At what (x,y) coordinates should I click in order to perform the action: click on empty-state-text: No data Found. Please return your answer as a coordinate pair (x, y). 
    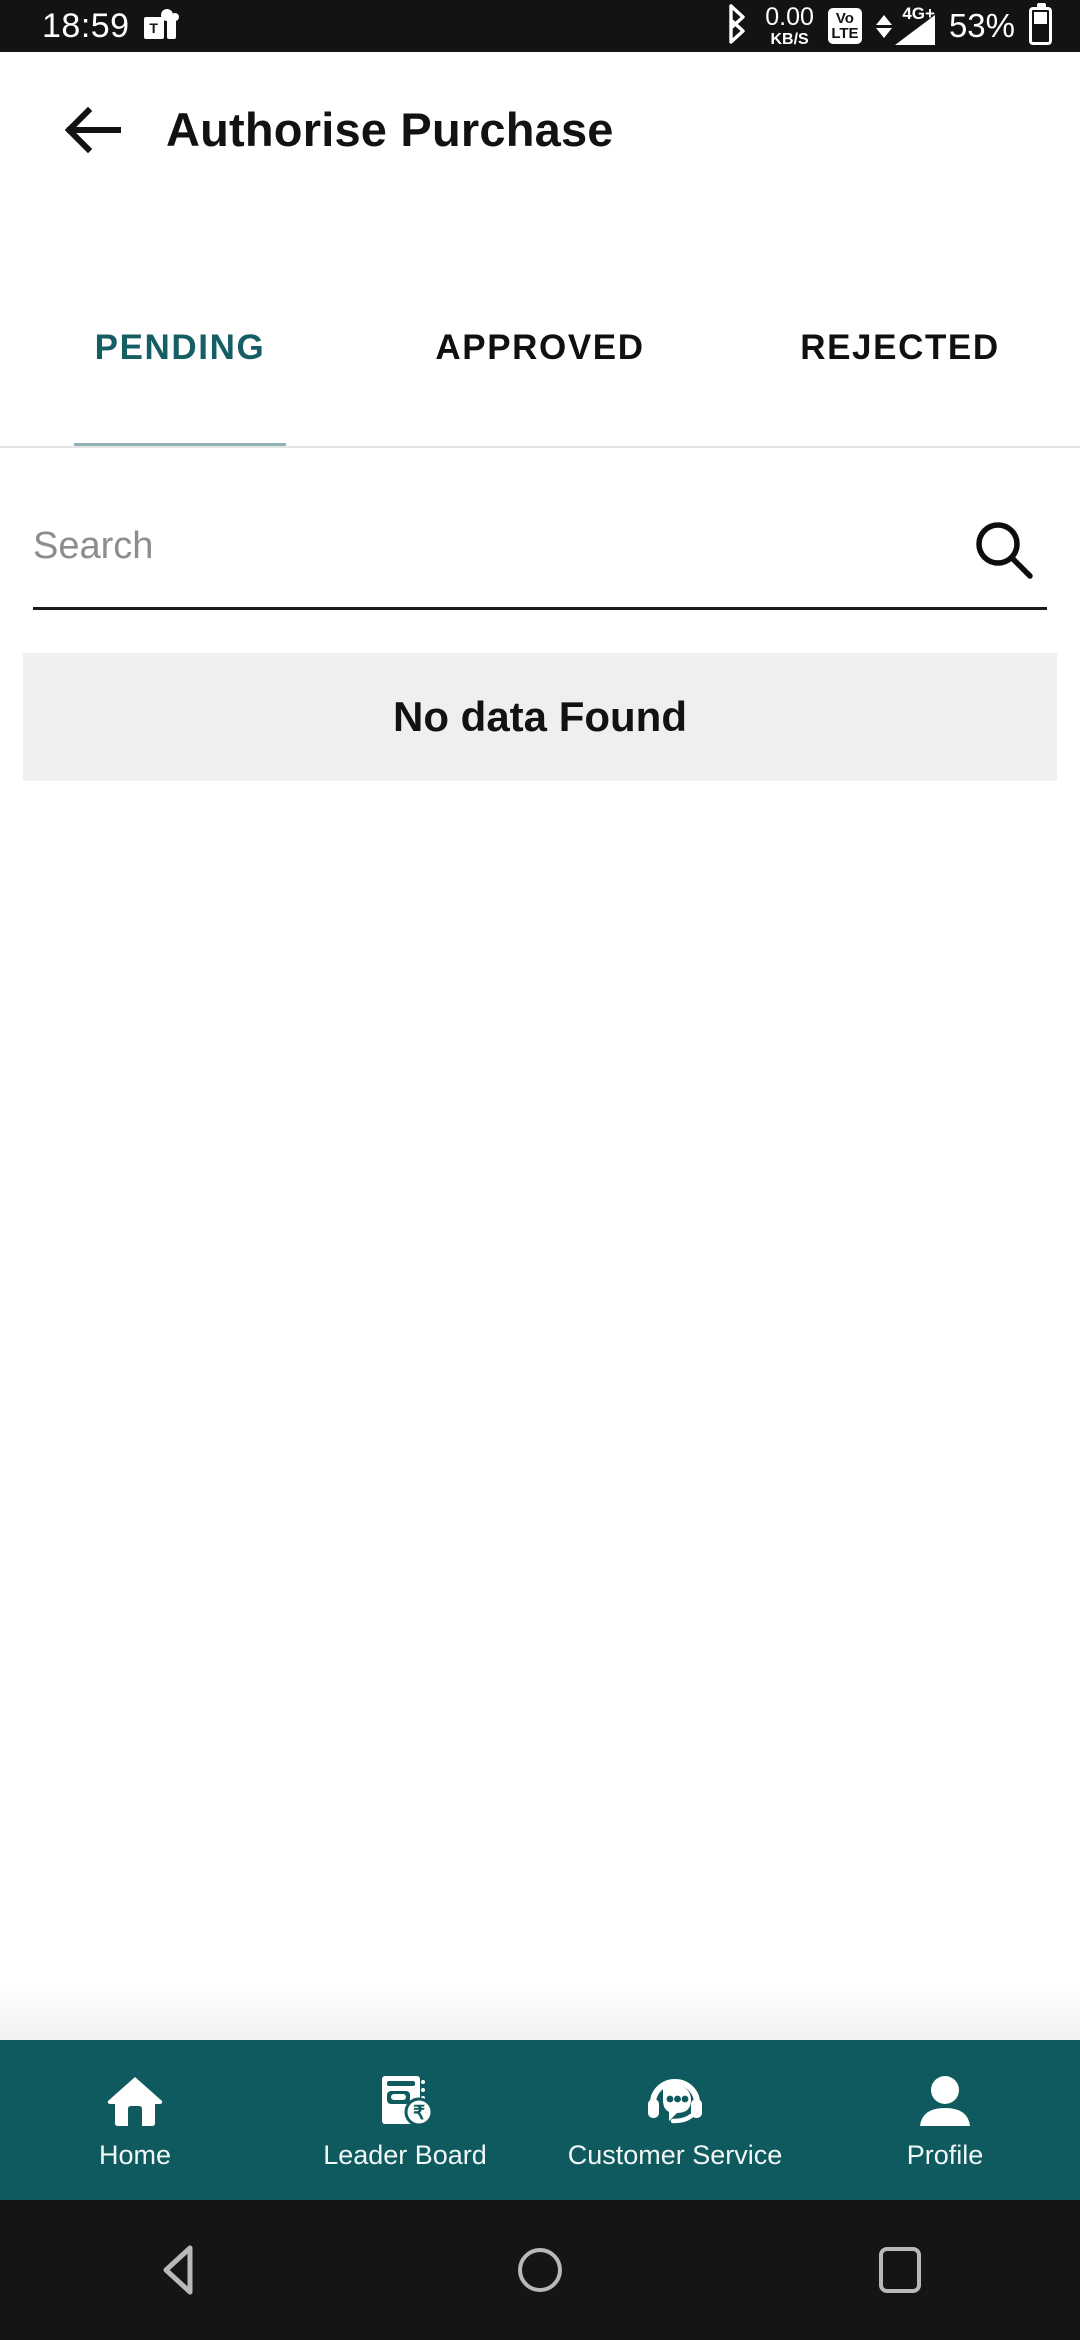
    Looking at the image, I should click on (540, 716).